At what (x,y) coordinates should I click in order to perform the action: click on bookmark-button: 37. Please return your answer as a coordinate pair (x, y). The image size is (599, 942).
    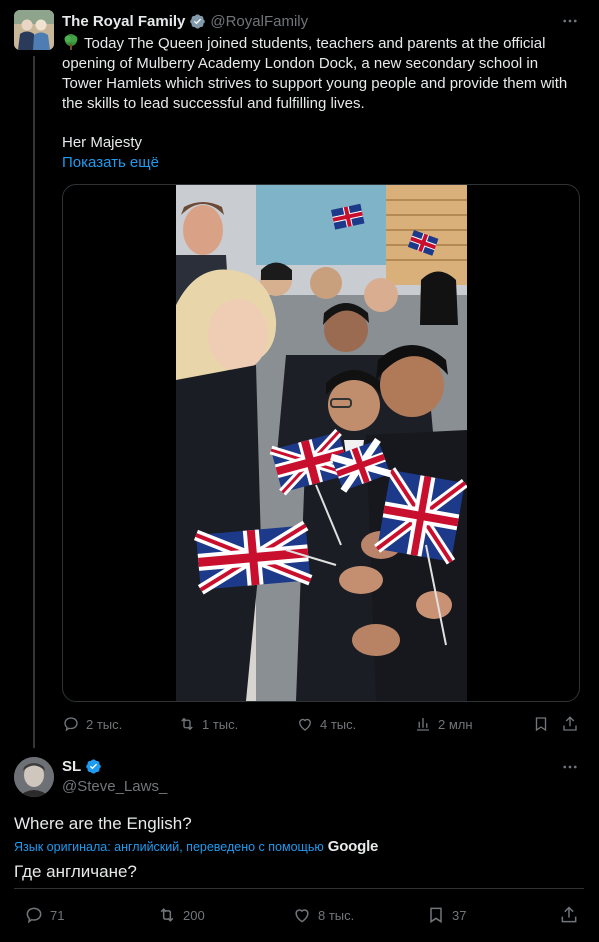
    Looking at the image, I should click on (446, 915).